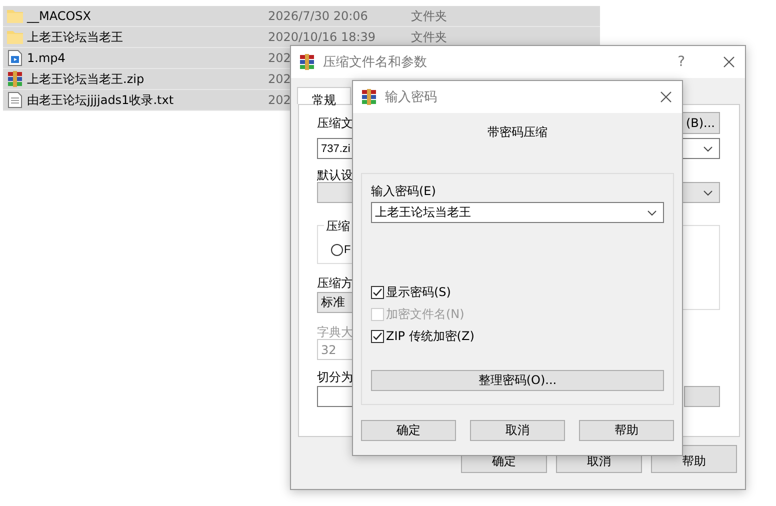 The image size is (776, 506). I want to click on field-label: 切分为, so click(335, 377).